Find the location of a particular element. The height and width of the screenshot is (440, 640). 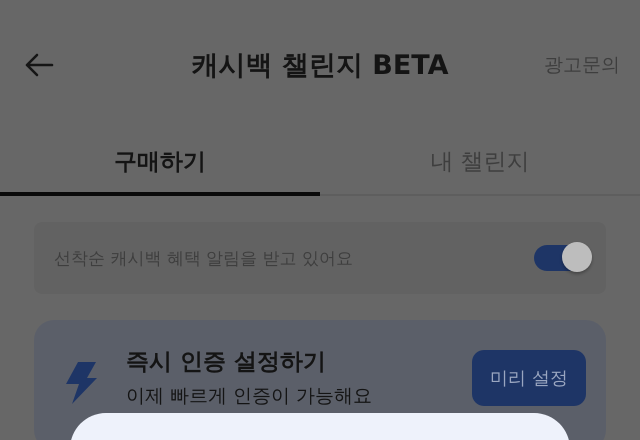

back-arrow-icon is located at coordinates (39, 65).